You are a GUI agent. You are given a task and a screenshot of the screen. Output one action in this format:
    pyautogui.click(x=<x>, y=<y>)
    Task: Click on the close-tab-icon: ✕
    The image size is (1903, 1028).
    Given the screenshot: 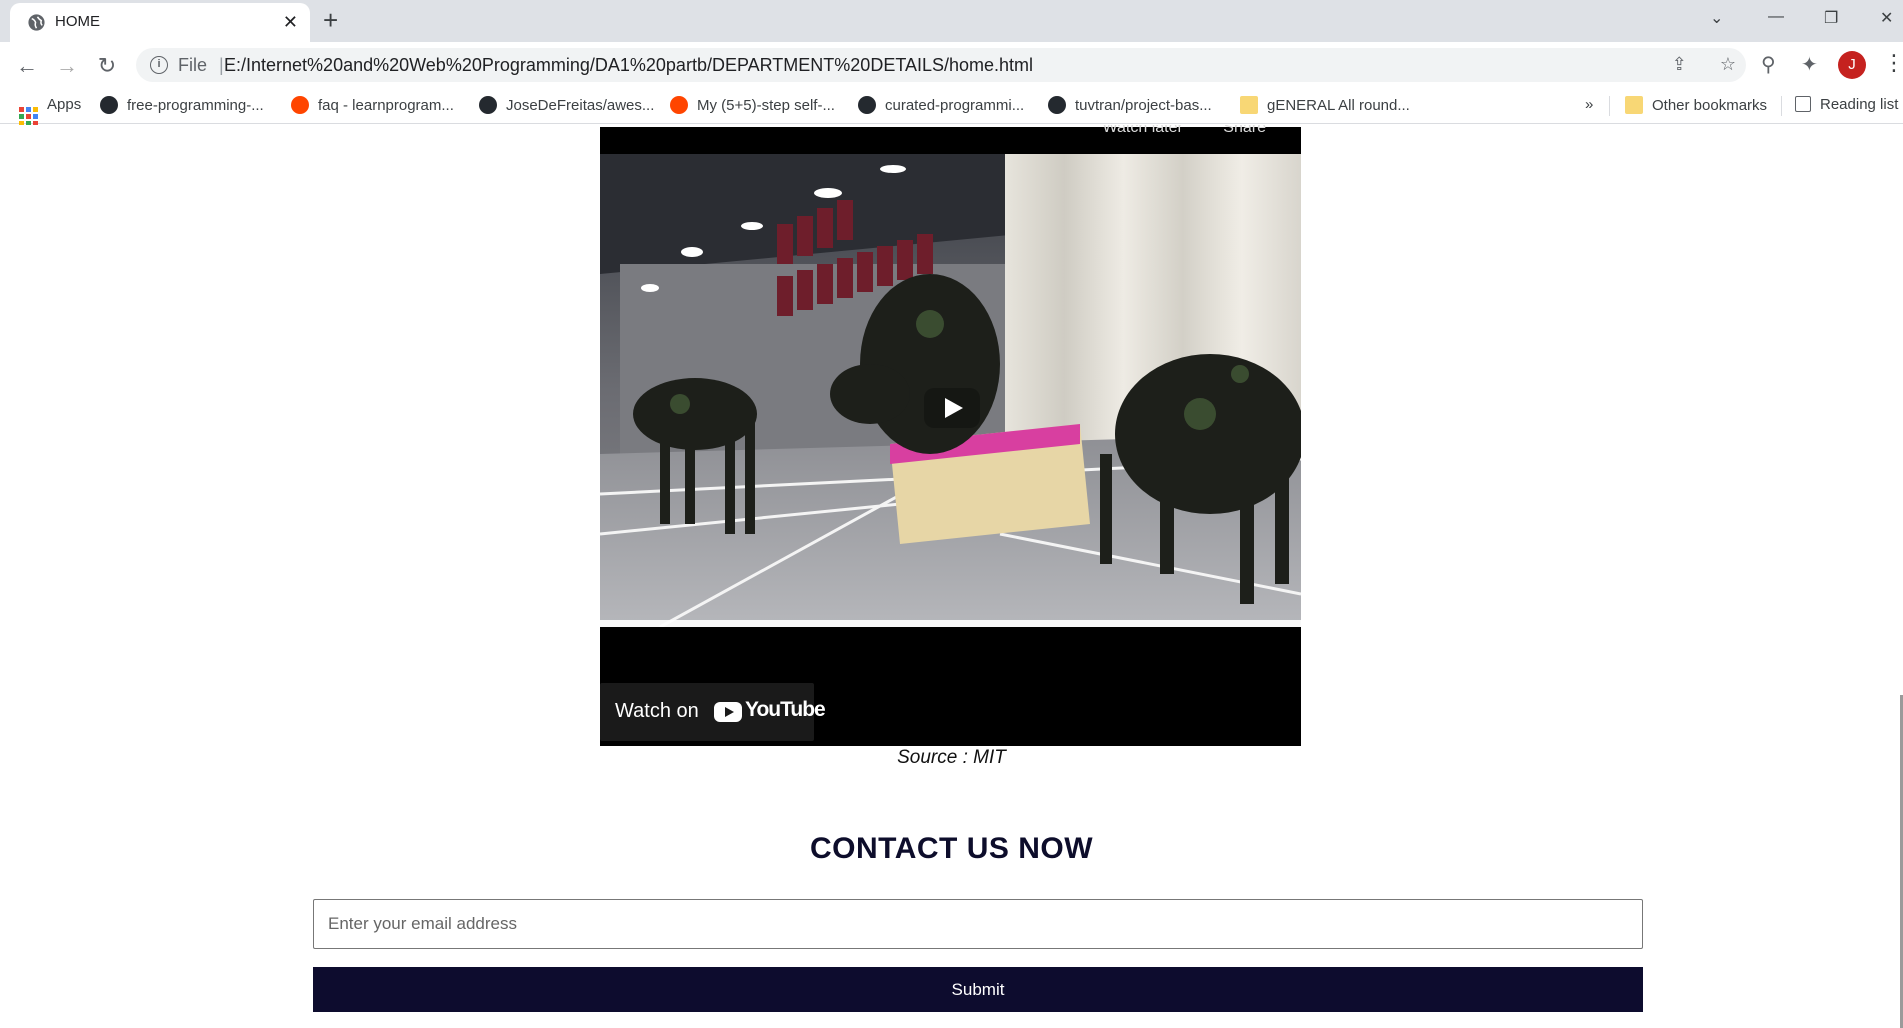 What is the action you would take?
    pyautogui.click(x=290, y=22)
    